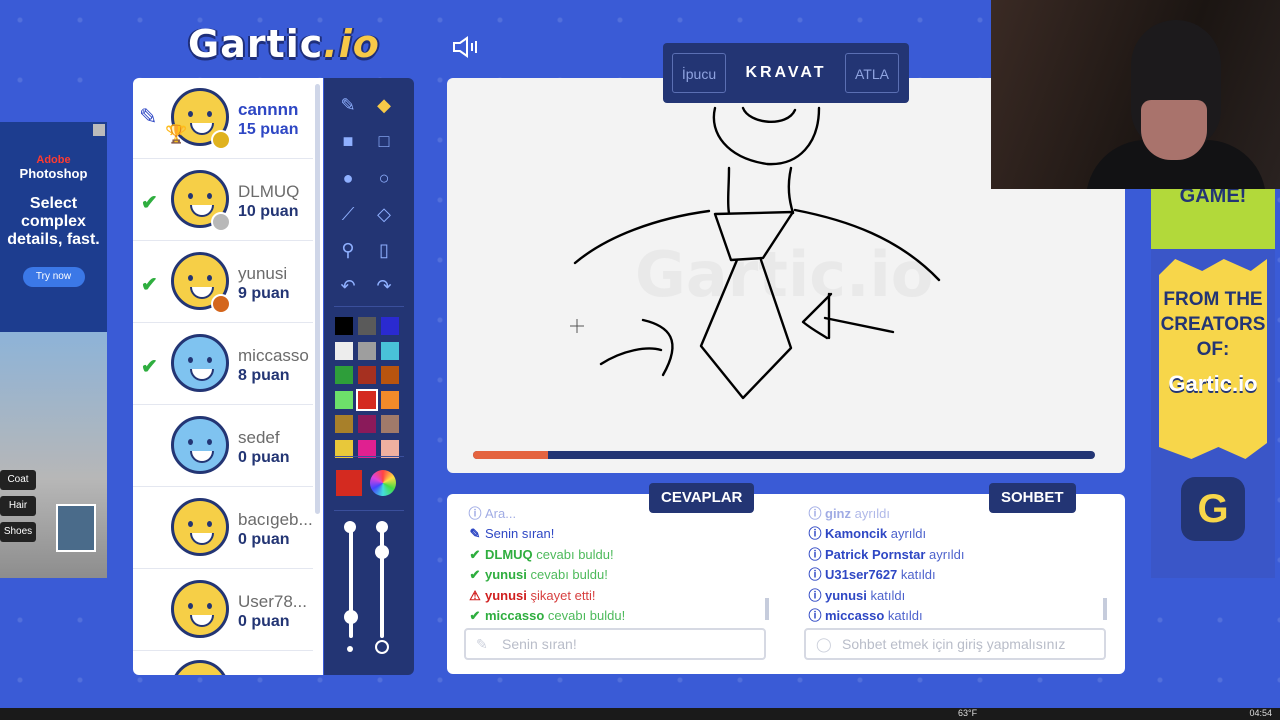 The width and height of the screenshot is (1280, 720). What do you see at coordinates (861, 574) in the screenshot?
I see `message-username: U31ser7627` at bounding box center [861, 574].